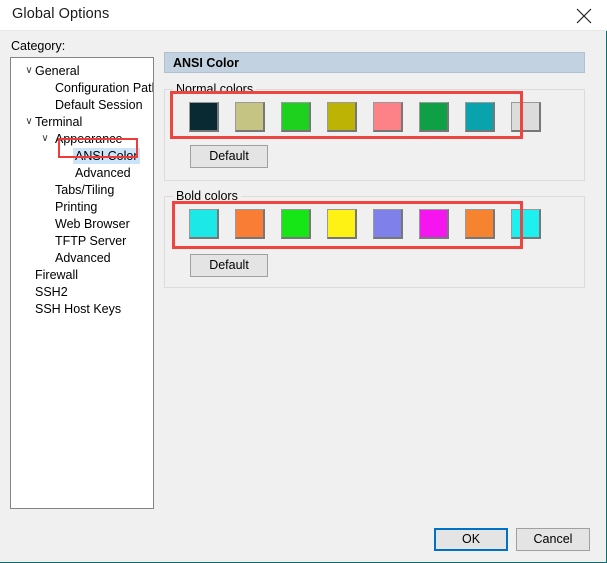  What do you see at coordinates (526, 224) in the screenshot?
I see `bold-color-7-swatch` at bounding box center [526, 224].